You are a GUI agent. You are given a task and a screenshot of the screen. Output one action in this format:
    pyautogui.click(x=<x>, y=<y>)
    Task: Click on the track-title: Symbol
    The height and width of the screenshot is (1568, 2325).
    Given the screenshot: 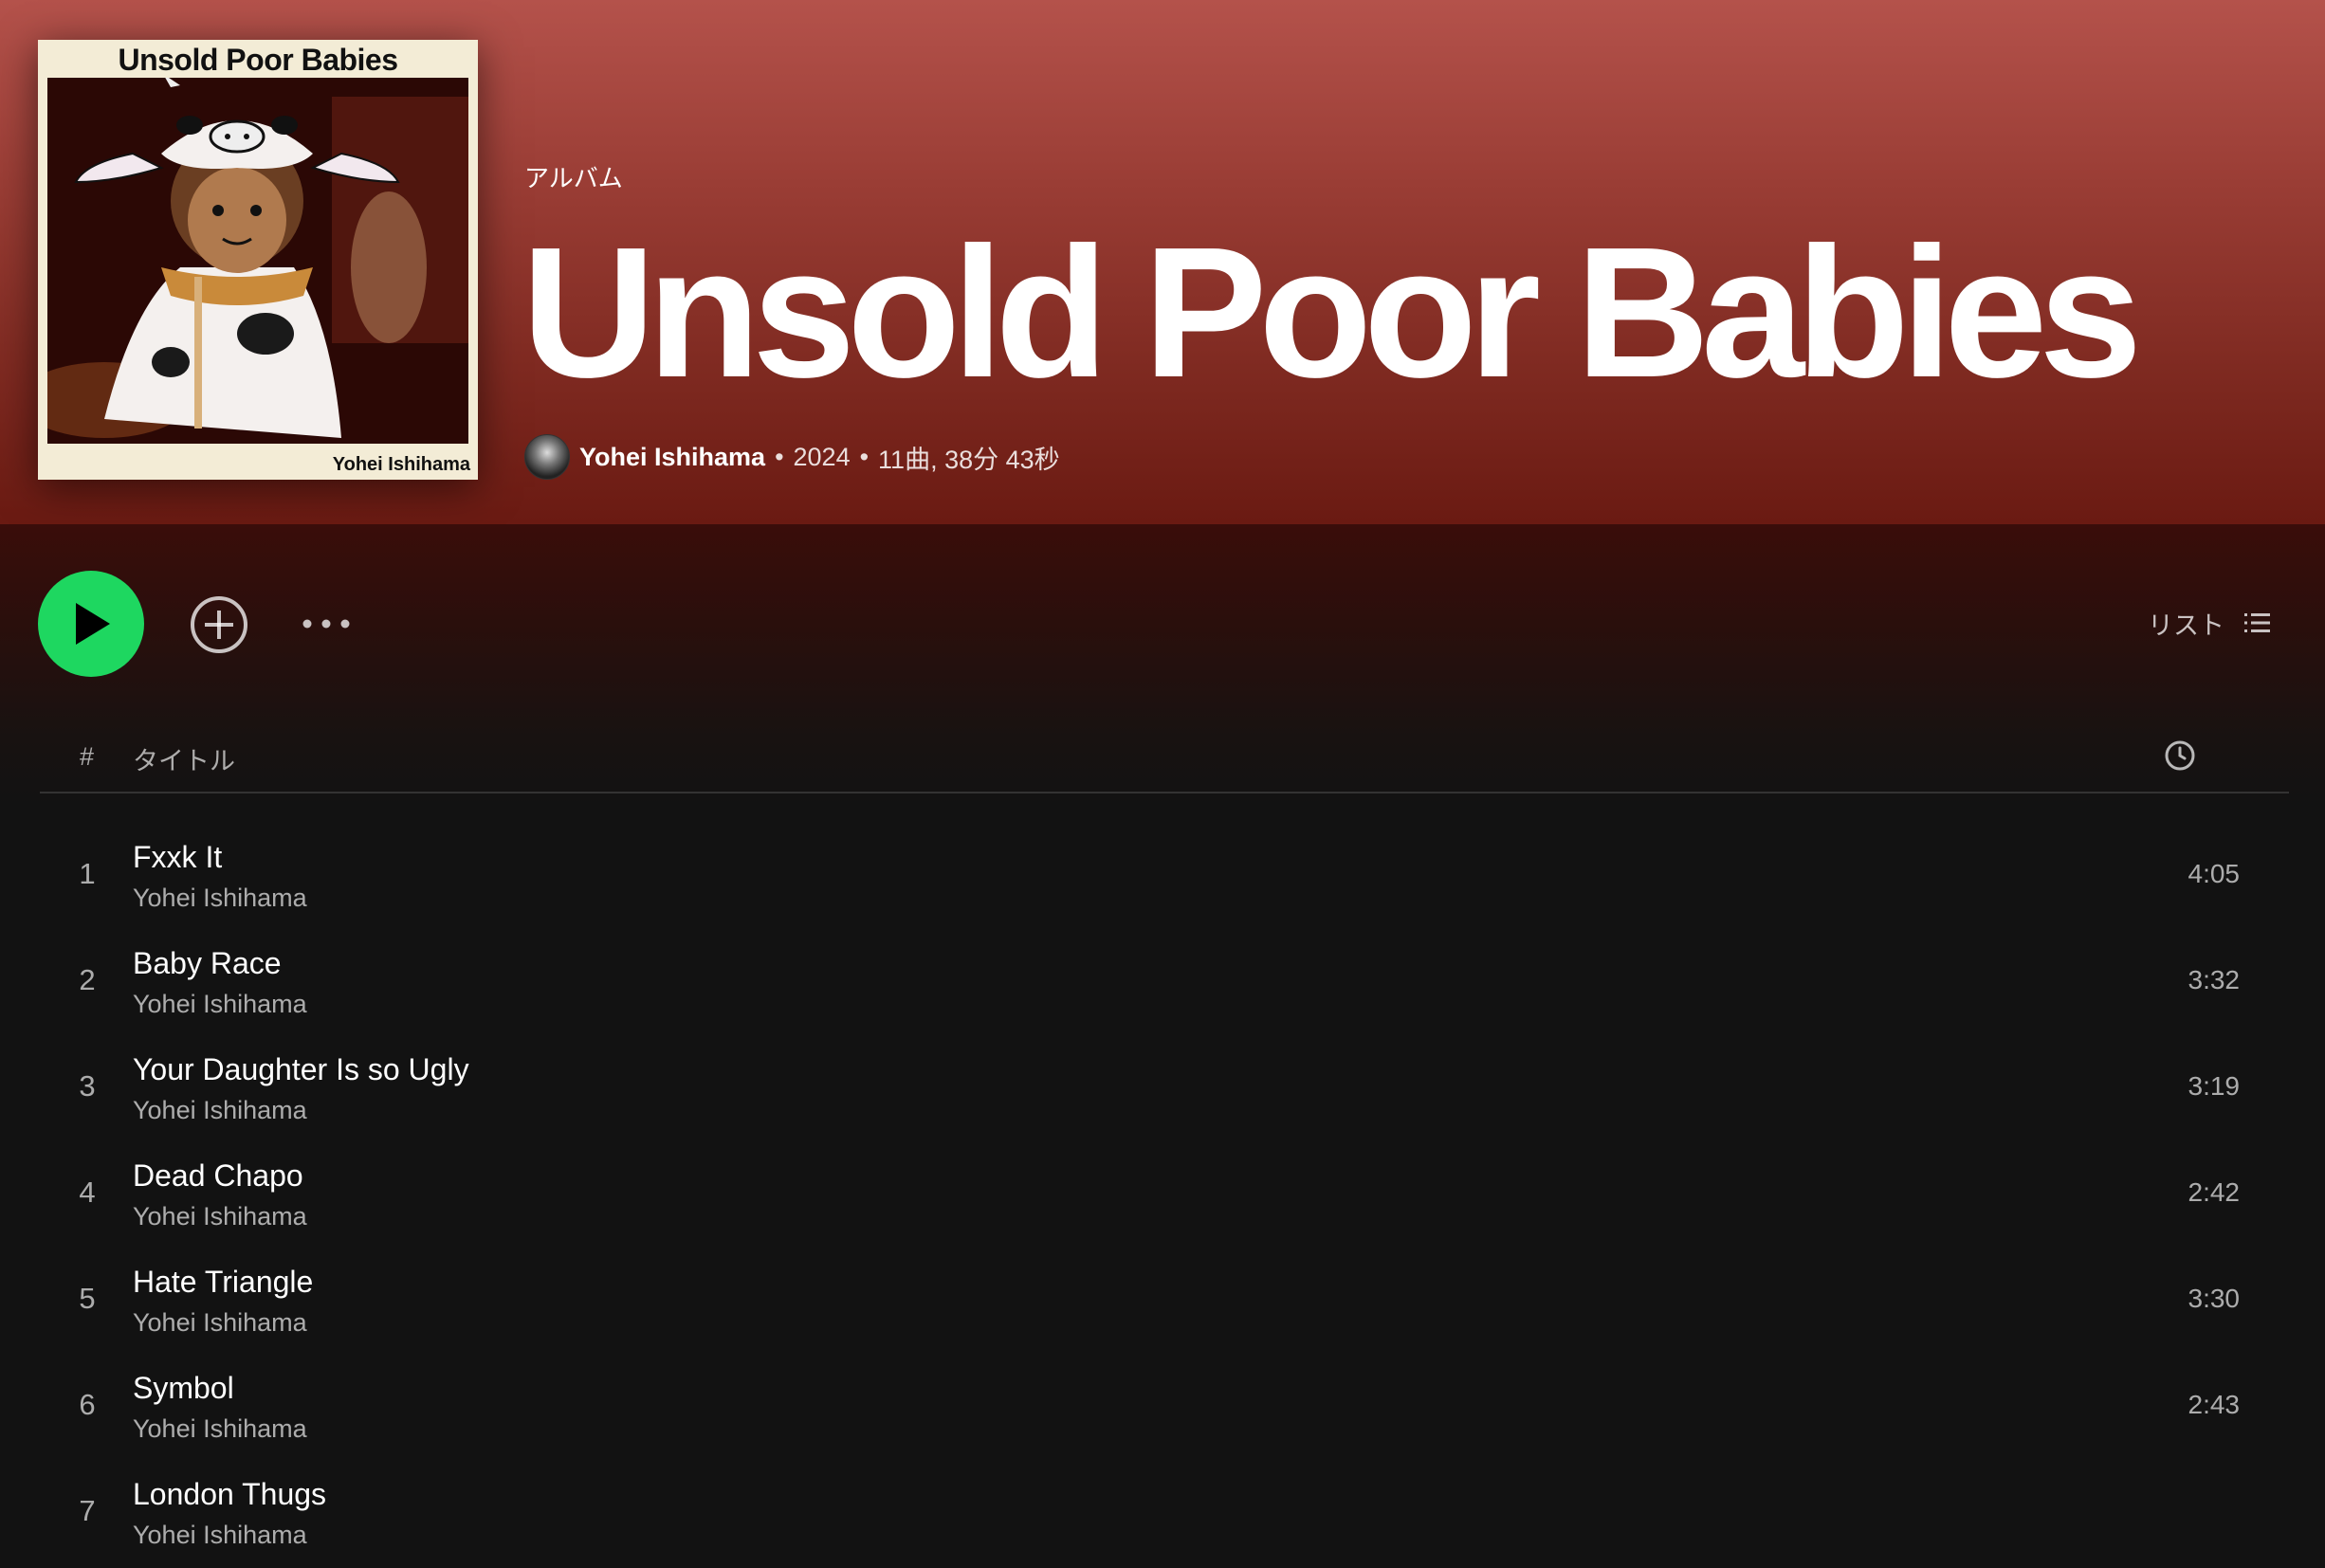 What is the action you would take?
    pyautogui.click(x=183, y=1388)
    